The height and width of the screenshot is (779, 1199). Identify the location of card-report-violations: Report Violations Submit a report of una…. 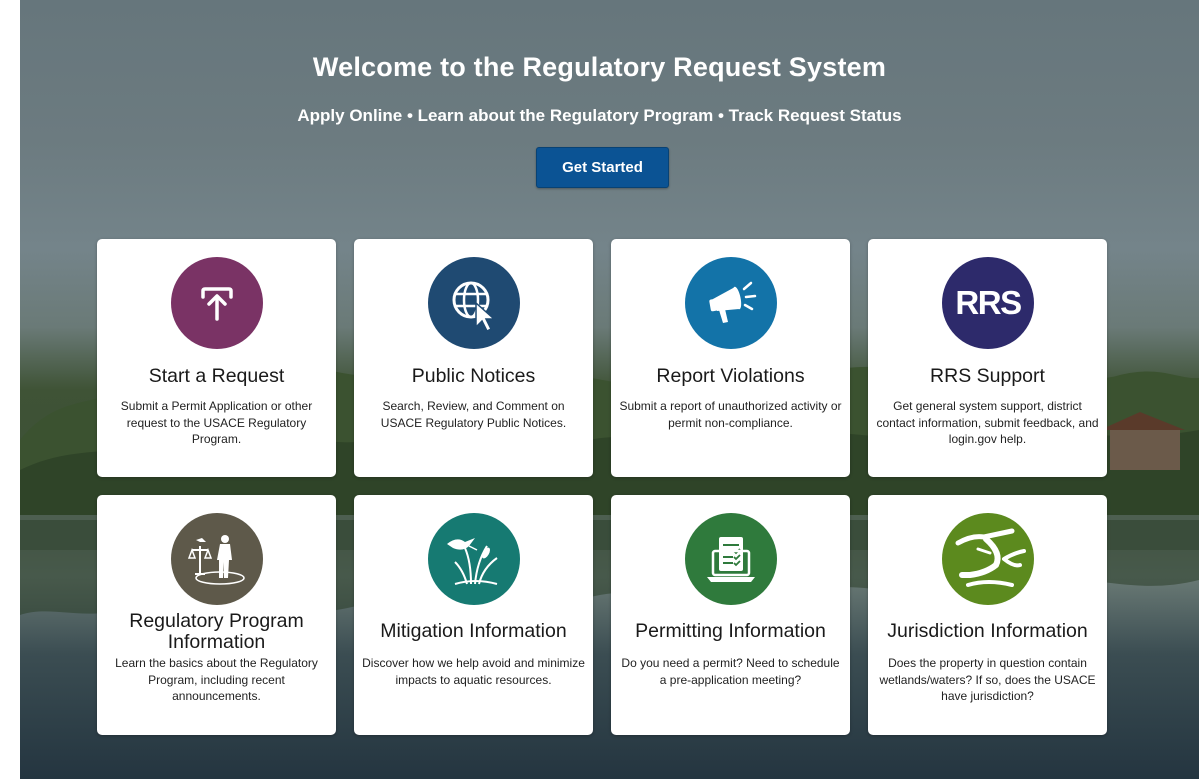
(730, 358).